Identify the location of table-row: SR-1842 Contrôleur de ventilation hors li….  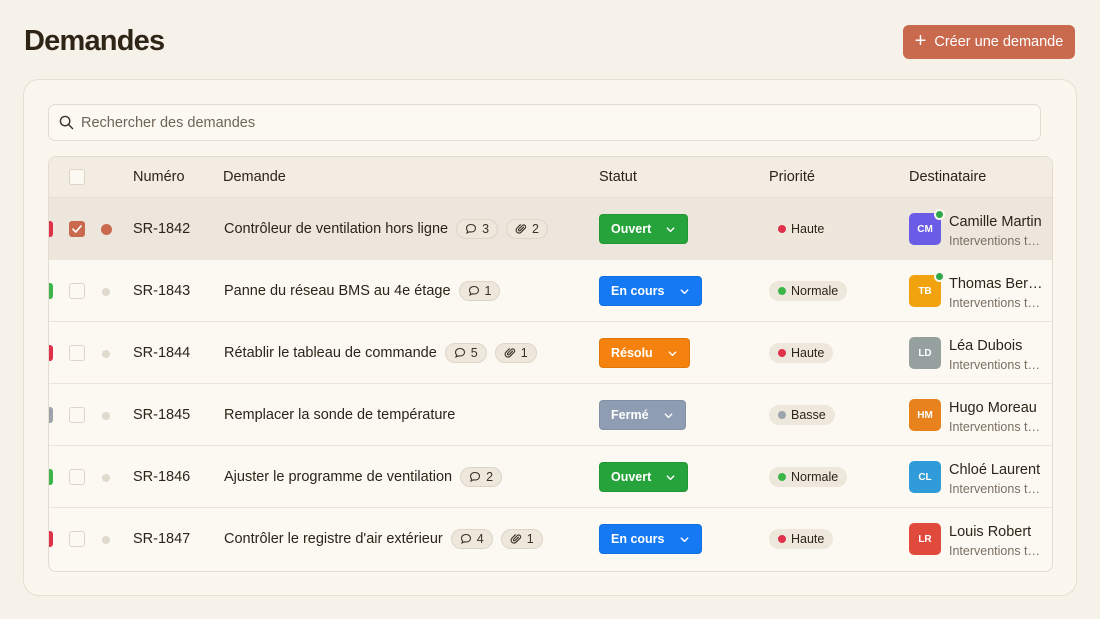
(550, 229).